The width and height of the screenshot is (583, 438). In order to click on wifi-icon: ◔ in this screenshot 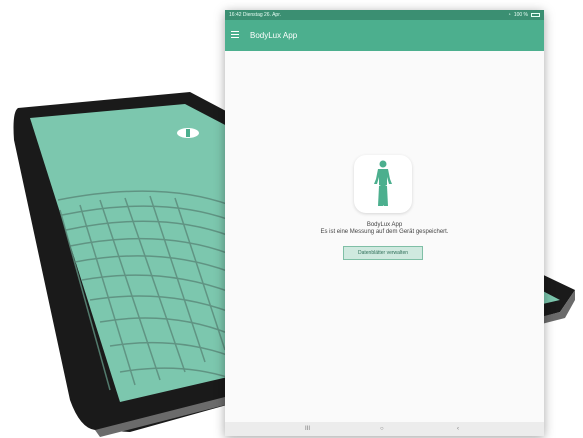, I will do `click(509, 15)`.